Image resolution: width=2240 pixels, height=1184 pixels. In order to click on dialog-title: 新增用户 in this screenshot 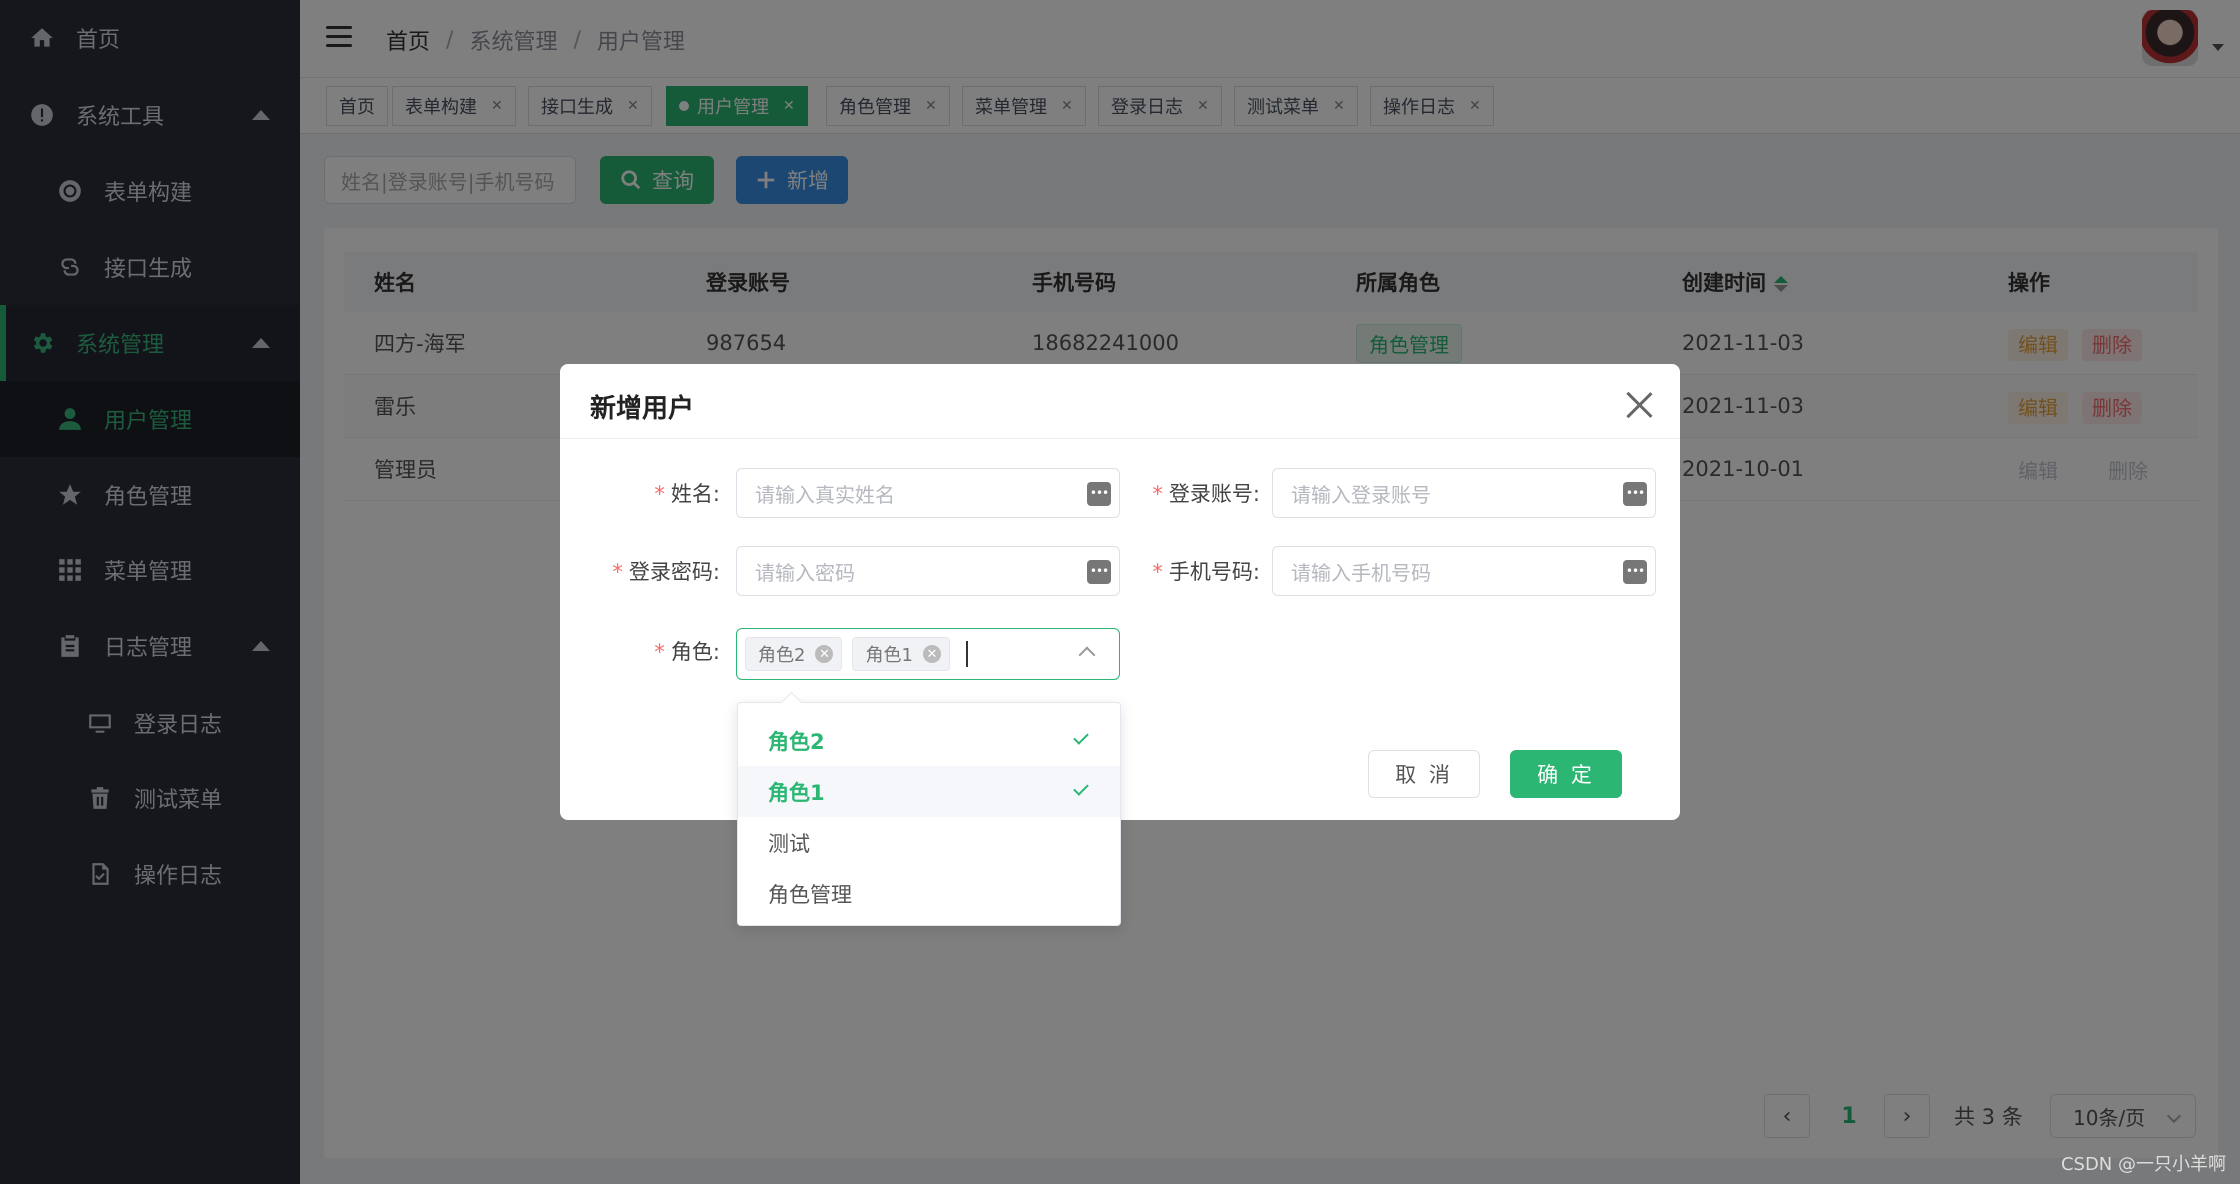, I will do `click(642, 409)`.